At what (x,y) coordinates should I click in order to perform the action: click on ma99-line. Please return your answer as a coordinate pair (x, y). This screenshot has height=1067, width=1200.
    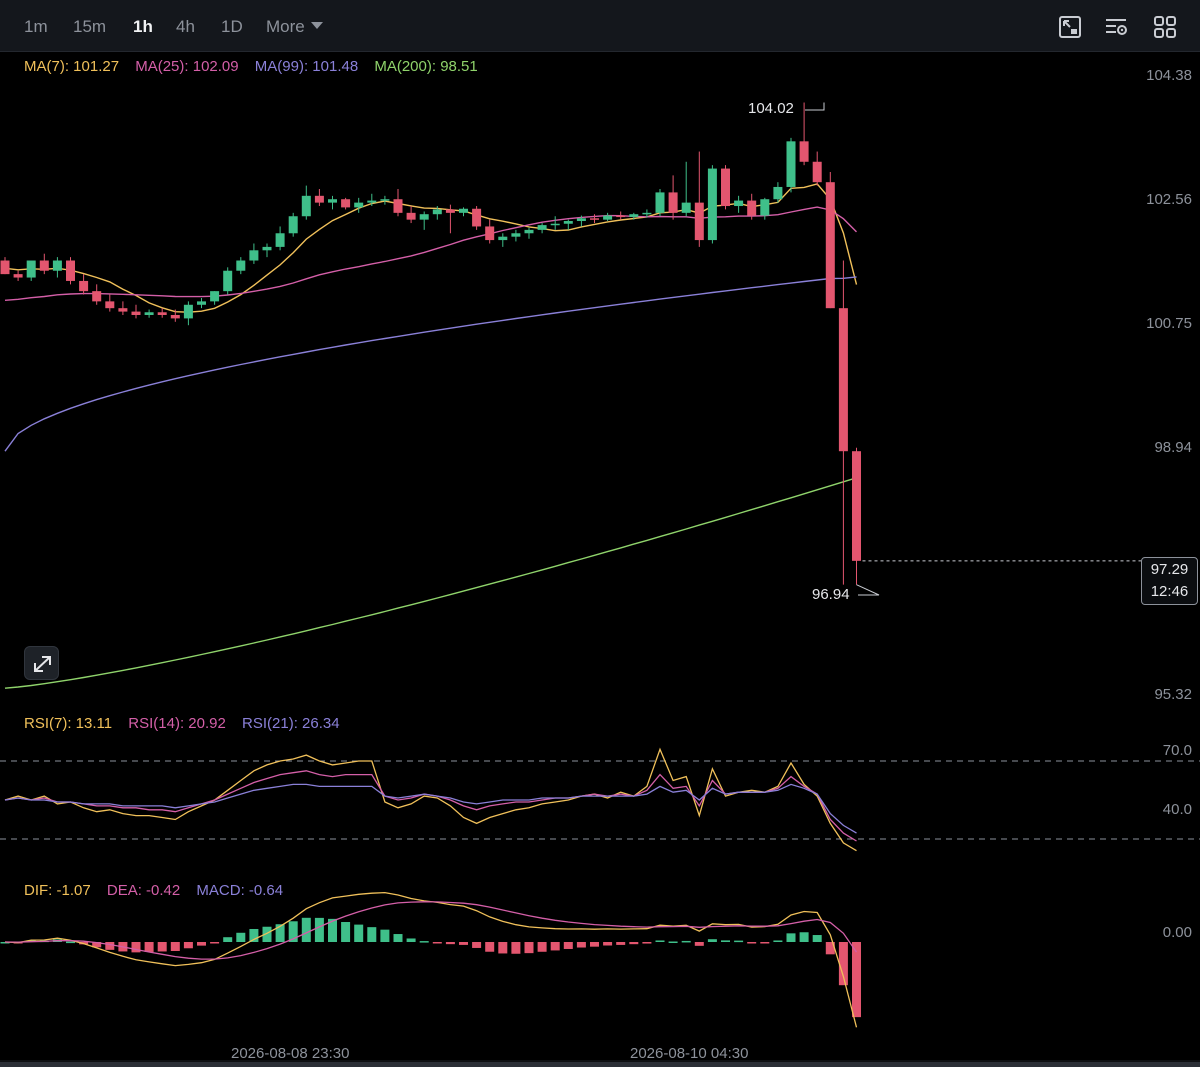
    Looking at the image, I should click on (430, 364).